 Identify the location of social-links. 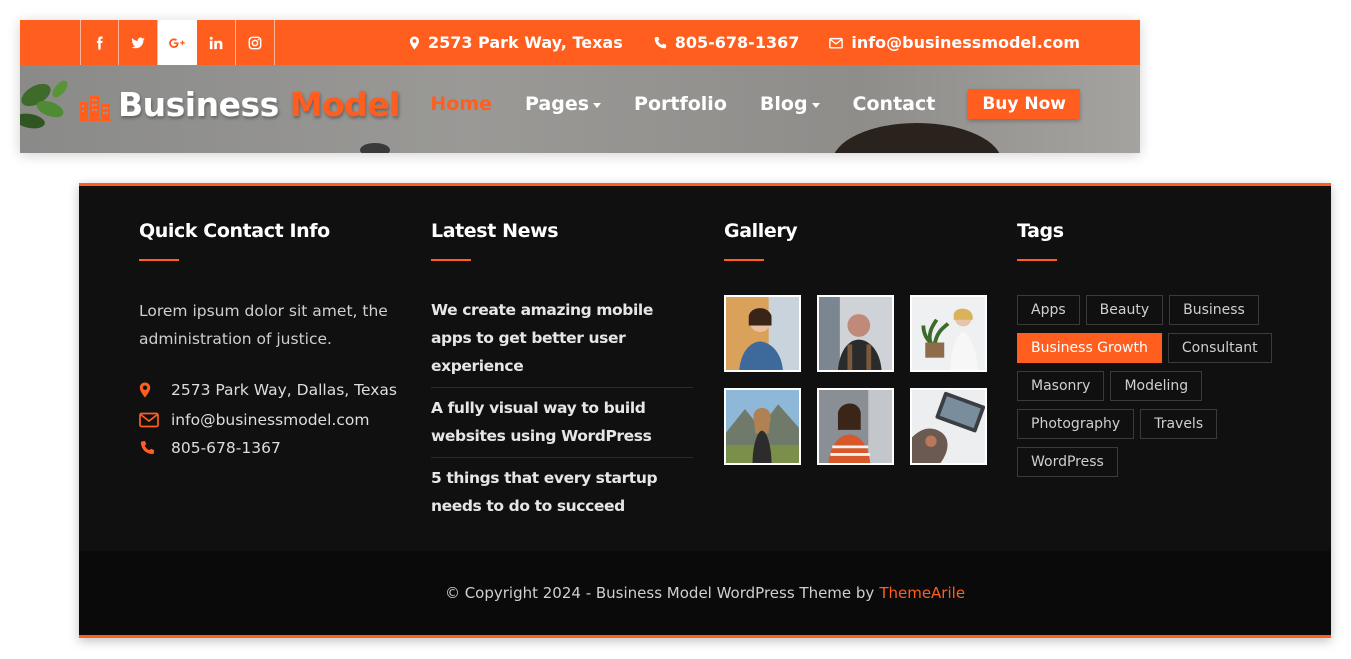
(177, 42).